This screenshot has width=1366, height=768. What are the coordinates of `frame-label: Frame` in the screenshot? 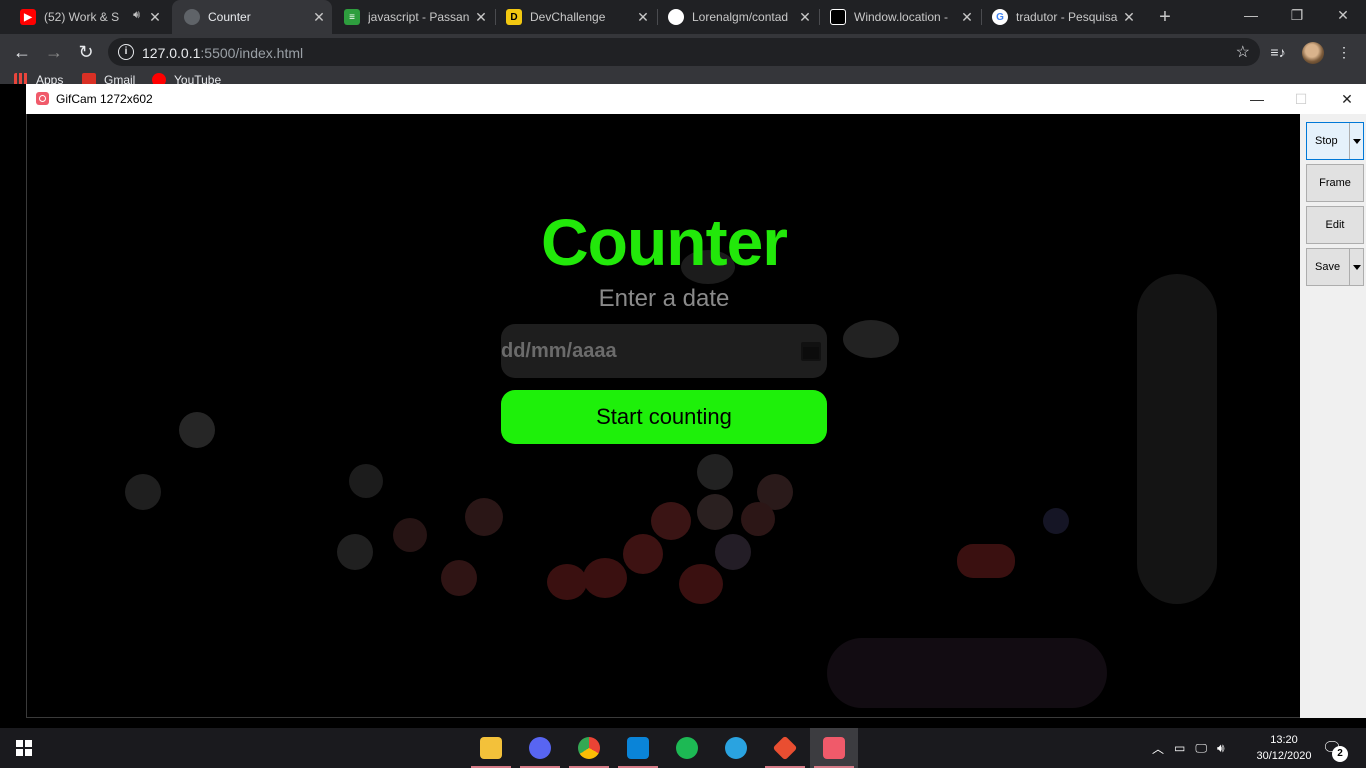 It's located at (1335, 183).